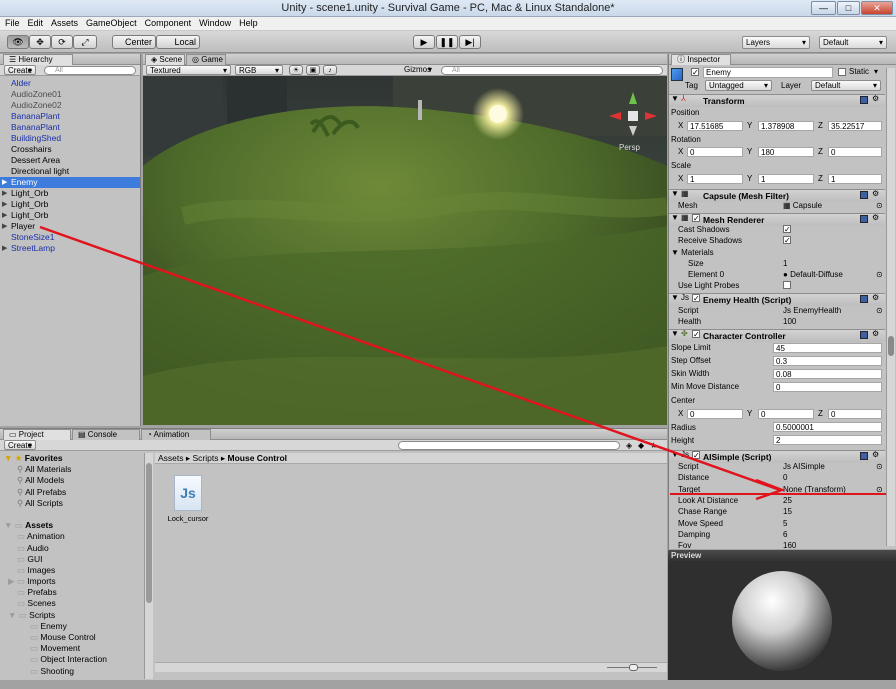  I want to click on project-tree-item: ▭ Object Interaction, so click(71, 659).